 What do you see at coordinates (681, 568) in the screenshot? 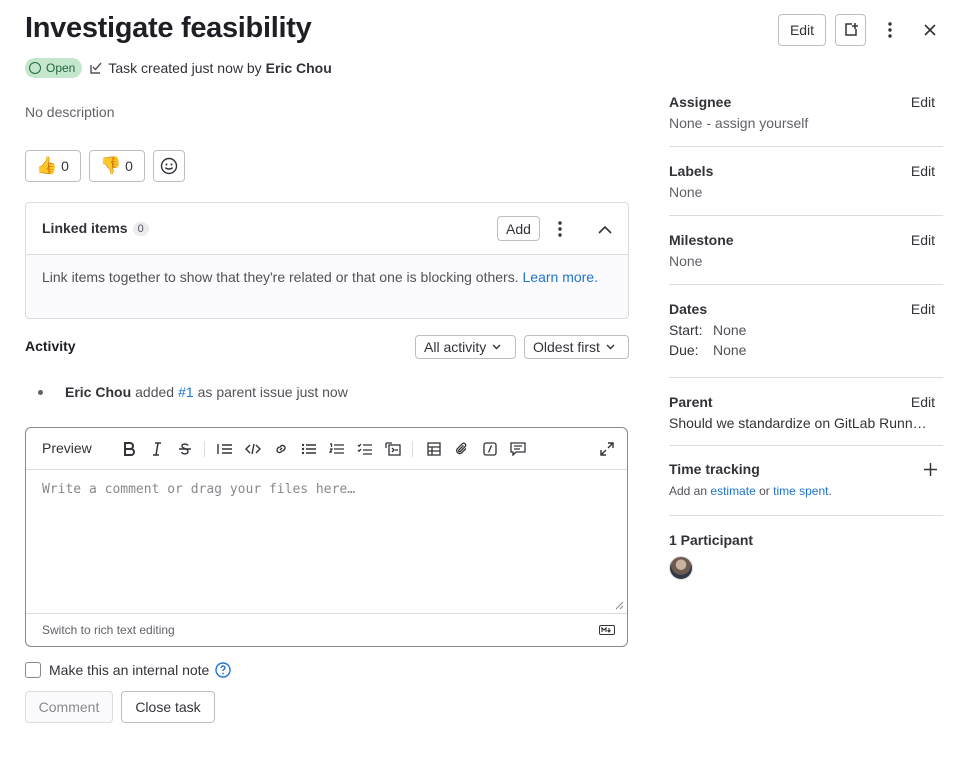
I see `avatar` at bounding box center [681, 568].